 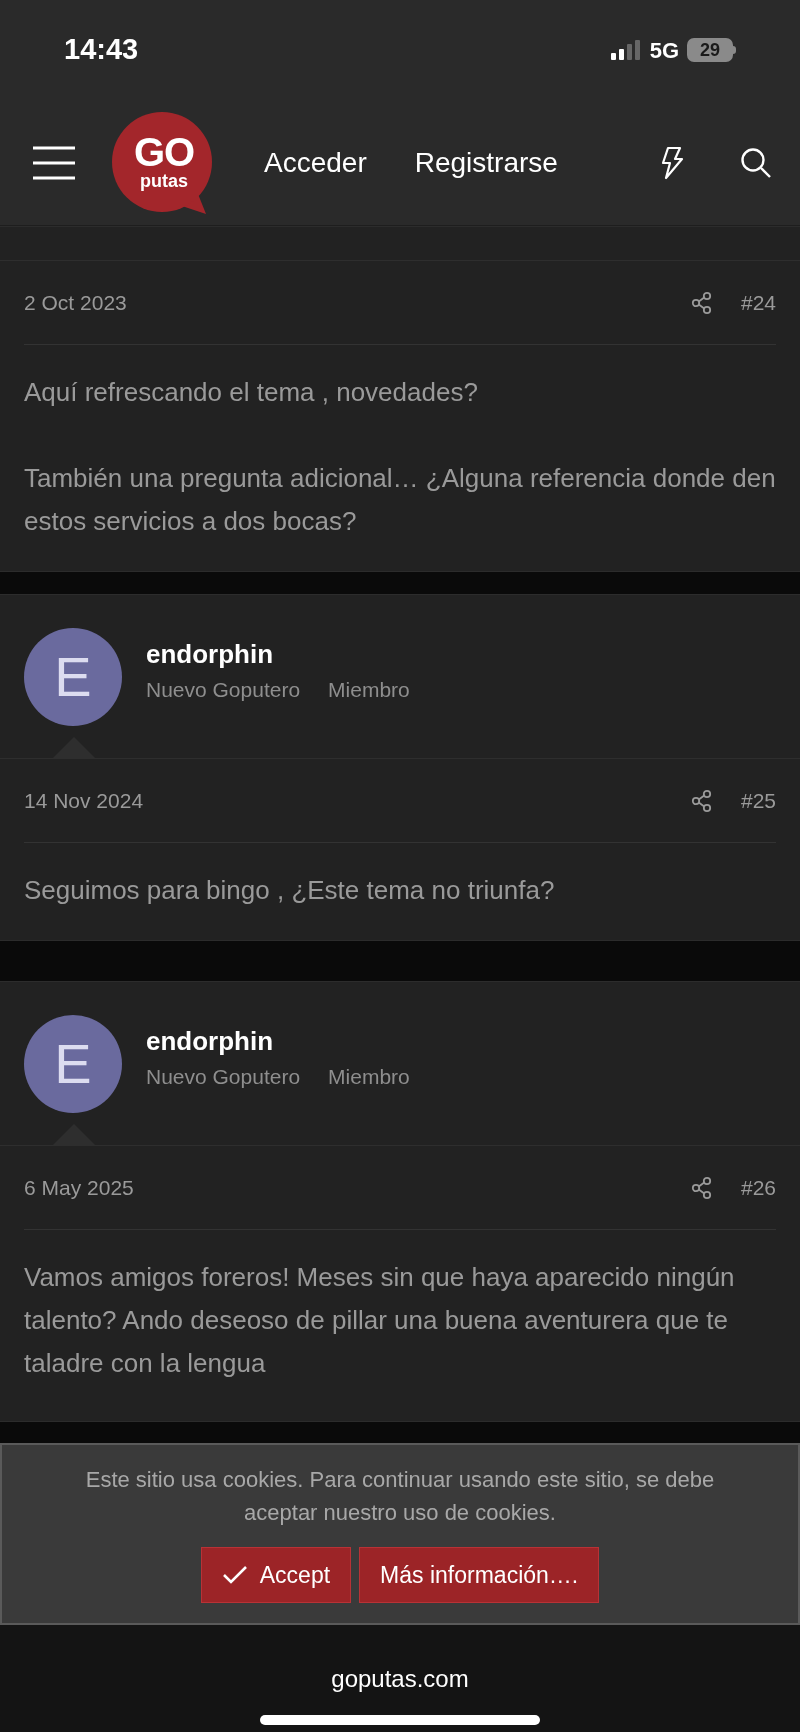 What do you see at coordinates (84, 800) in the screenshot?
I see `post-date: 14 Nov 2024` at bounding box center [84, 800].